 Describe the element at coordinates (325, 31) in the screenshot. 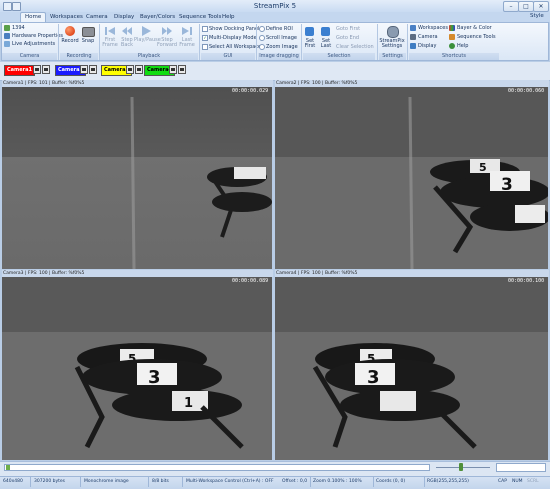

I see `set-last-icon` at that location.